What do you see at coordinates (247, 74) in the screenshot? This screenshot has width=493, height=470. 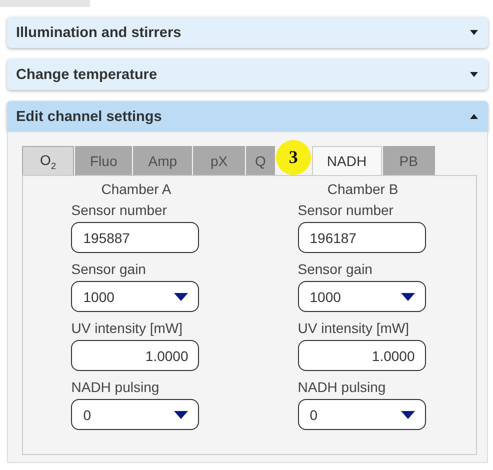 I see `accordion-header: Change temperature` at bounding box center [247, 74].